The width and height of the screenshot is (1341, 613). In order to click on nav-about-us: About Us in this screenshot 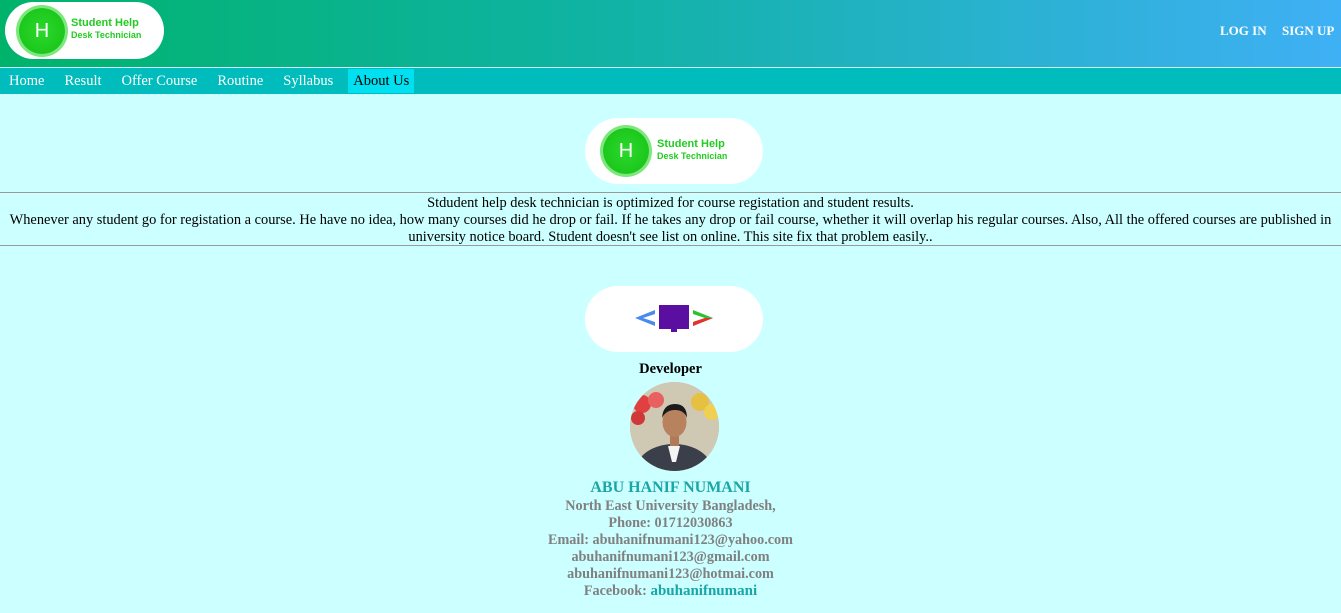, I will do `click(381, 81)`.